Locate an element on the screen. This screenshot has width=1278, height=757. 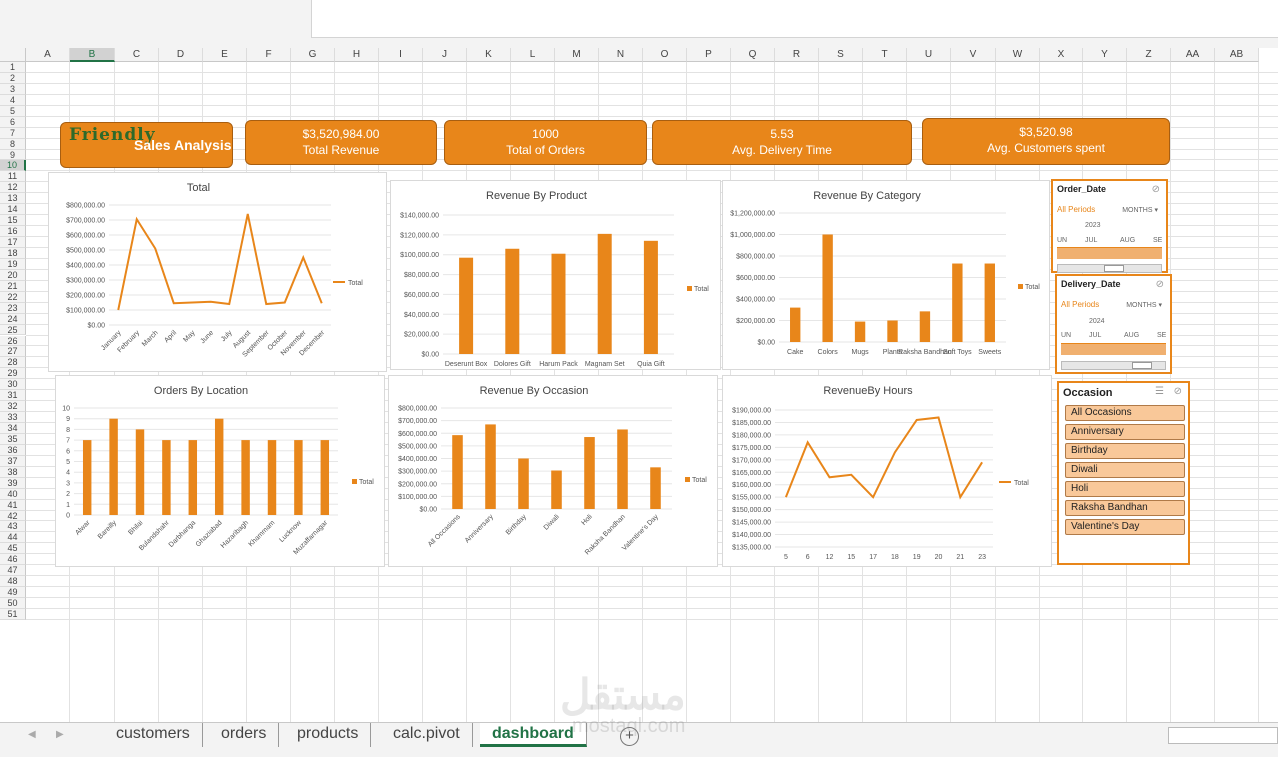
row-header: 46 is located at coordinates (13, 560).